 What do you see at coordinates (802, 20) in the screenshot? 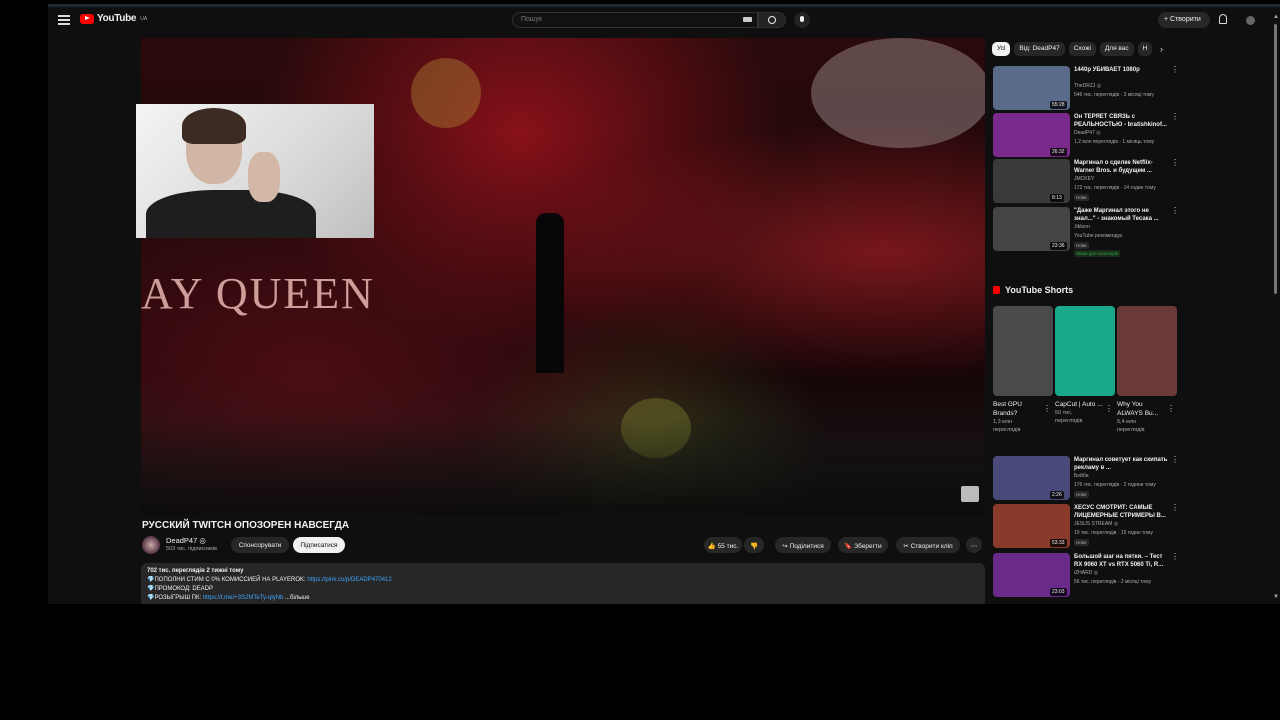
I see `voice-search-icon` at bounding box center [802, 20].